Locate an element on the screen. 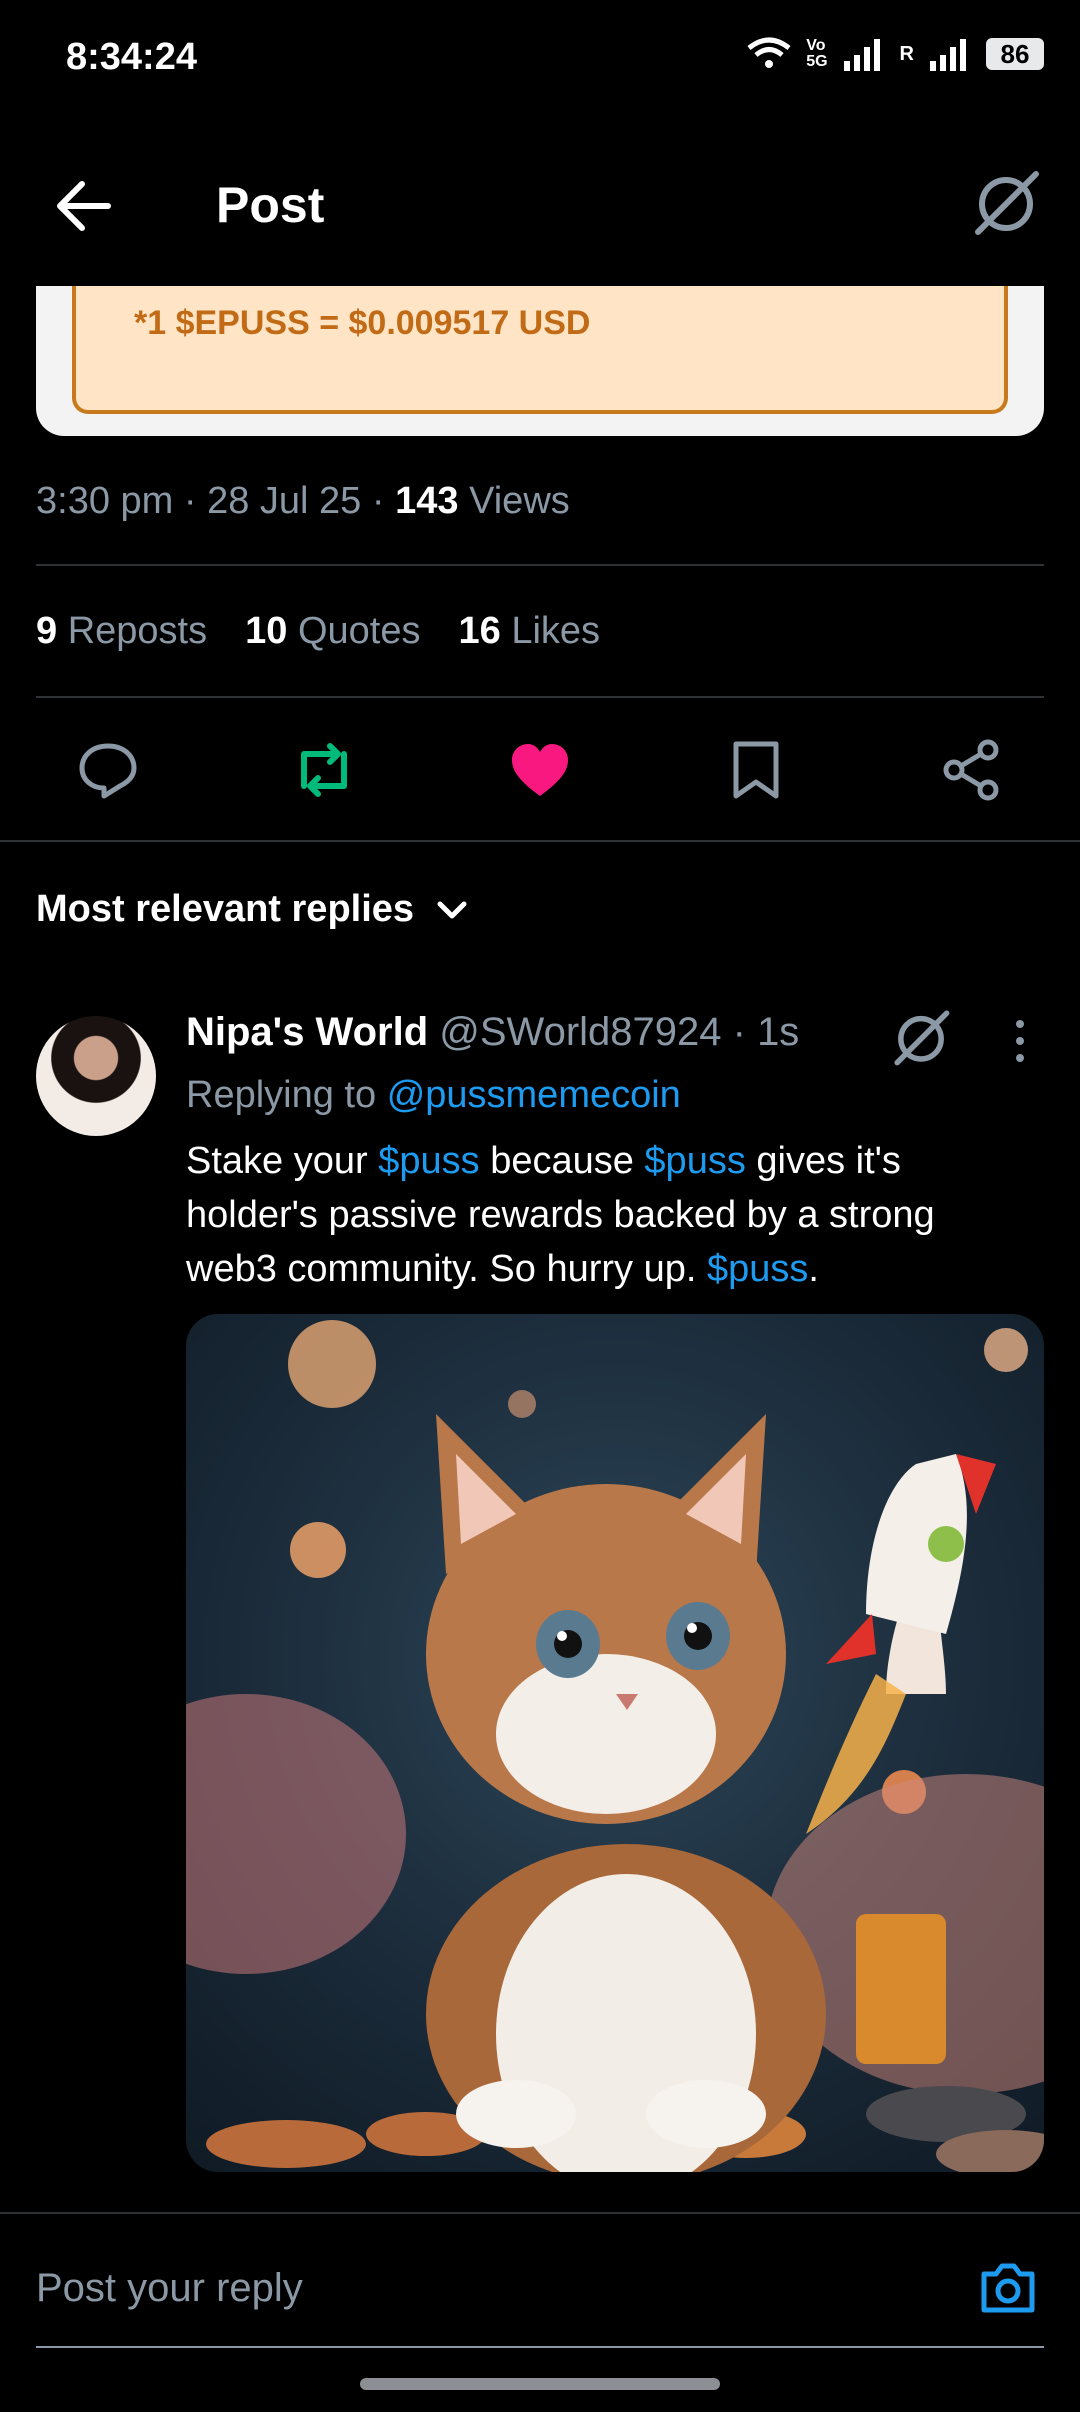 The height and width of the screenshot is (2412, 1080). reply-age: 1s is located at coordinates (778, 1032).